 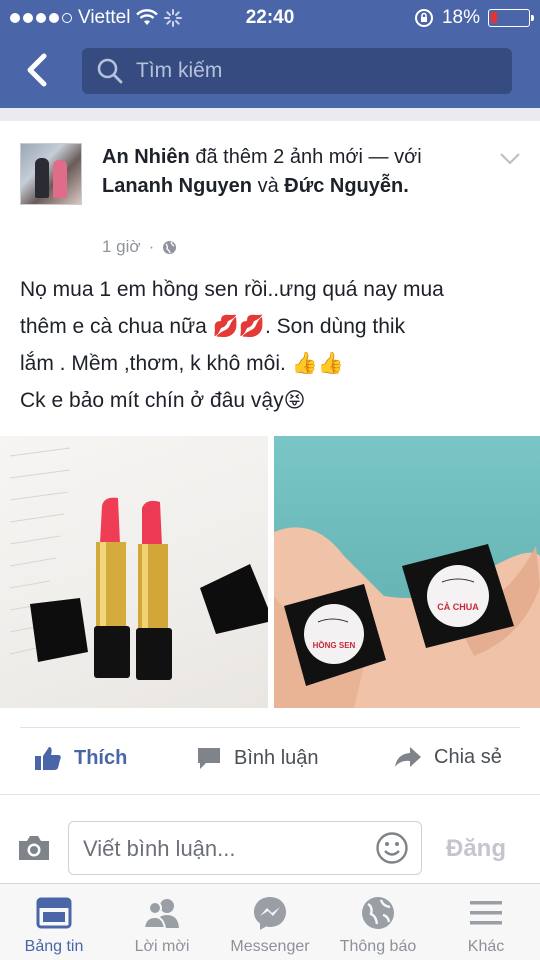 What do you see at coordinates (458, 607) in the screenshot?
I see `photo-label-right: CÀ CHUA` at bounding box center [458, 607].